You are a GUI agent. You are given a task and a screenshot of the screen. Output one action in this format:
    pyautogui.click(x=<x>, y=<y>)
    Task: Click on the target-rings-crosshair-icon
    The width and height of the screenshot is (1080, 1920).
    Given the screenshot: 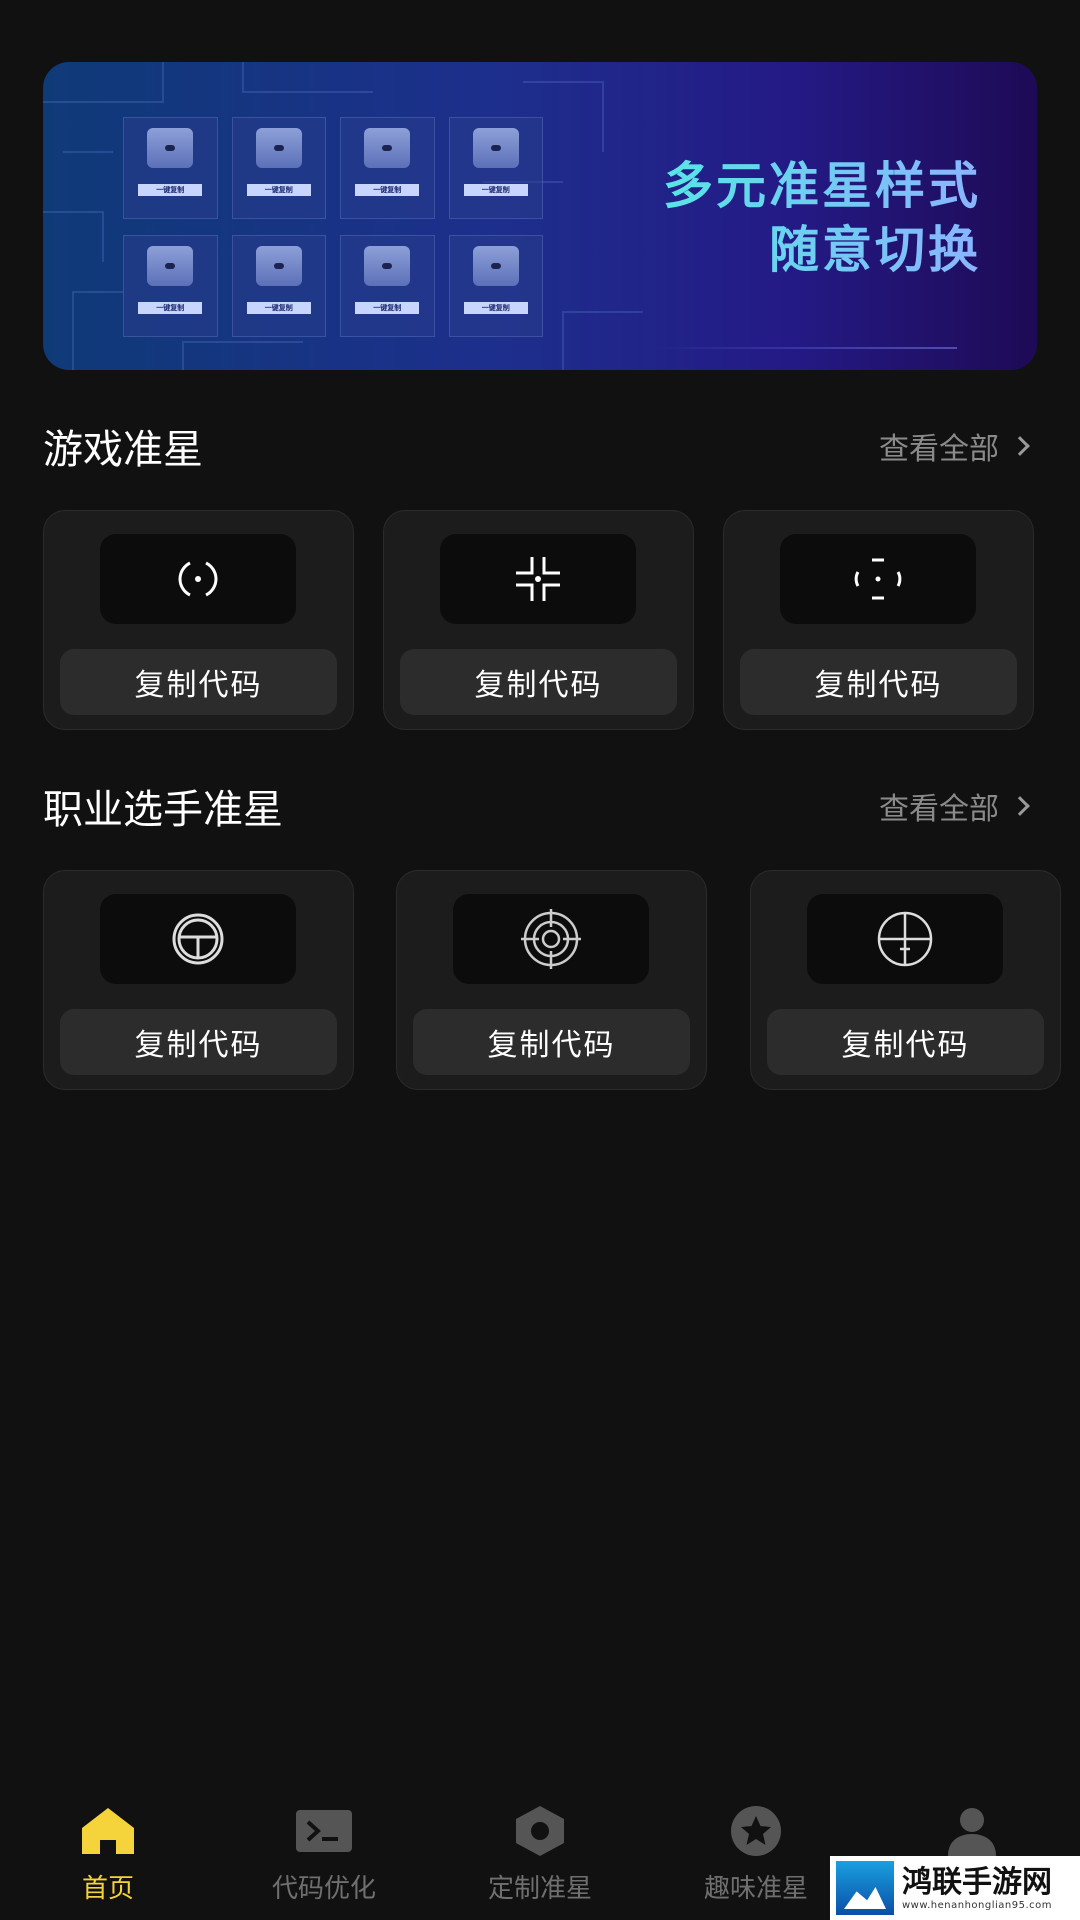 What is the action you would take?
    pyautogui.click(x=551, y=939)
    